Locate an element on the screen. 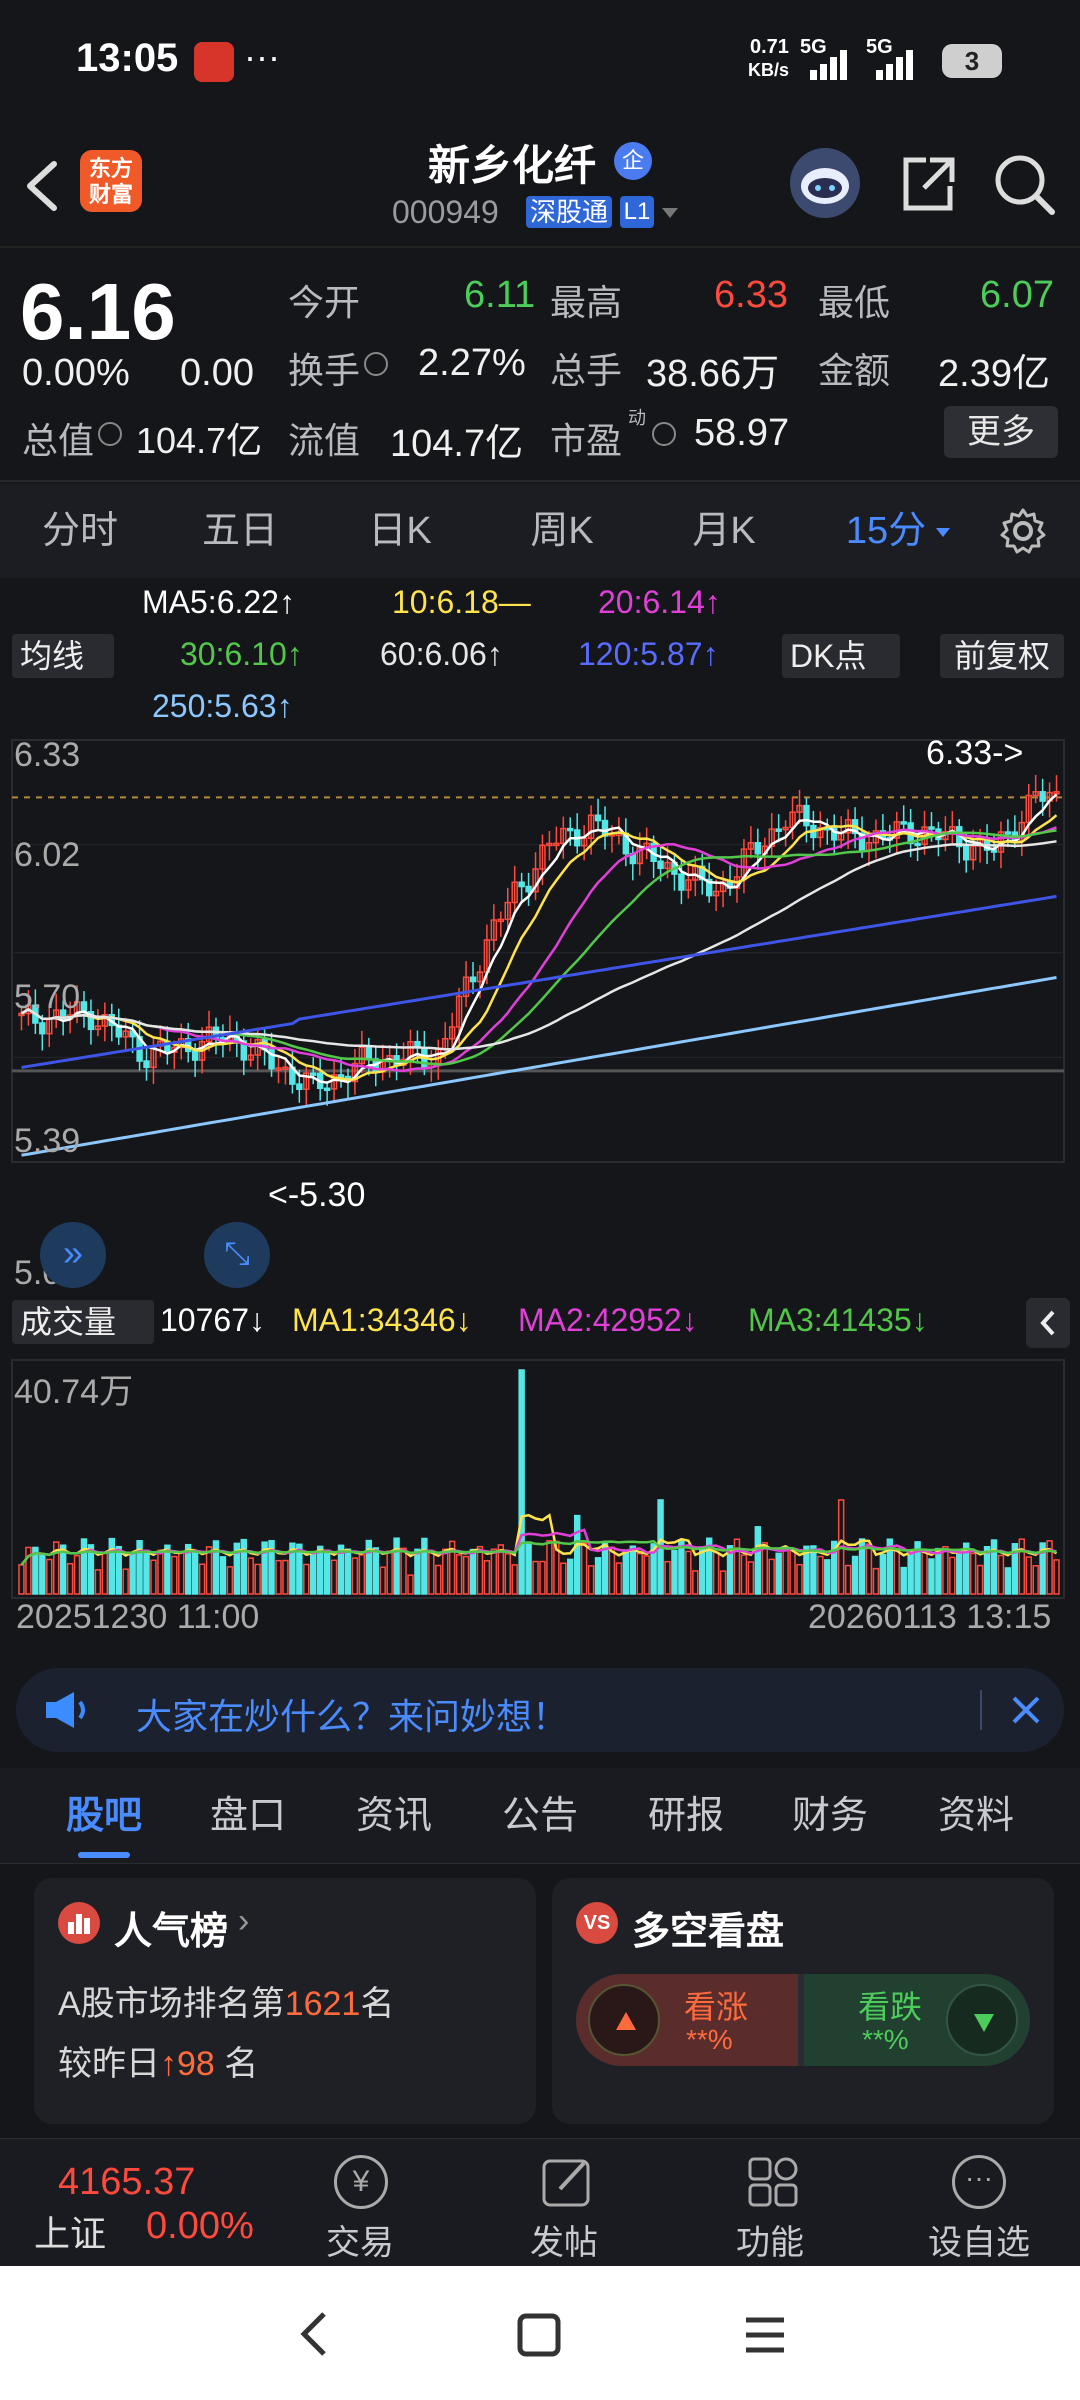  app-logo: 东方 财富 is located at coordinates (111, 181).